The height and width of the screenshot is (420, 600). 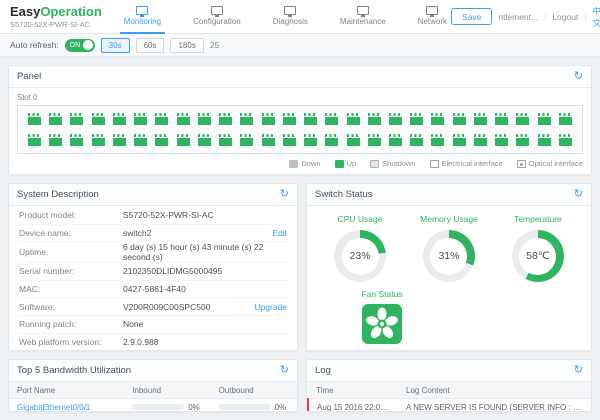 I want to click on row-running-patch: Running patch: None, so click(x=153, y=325).